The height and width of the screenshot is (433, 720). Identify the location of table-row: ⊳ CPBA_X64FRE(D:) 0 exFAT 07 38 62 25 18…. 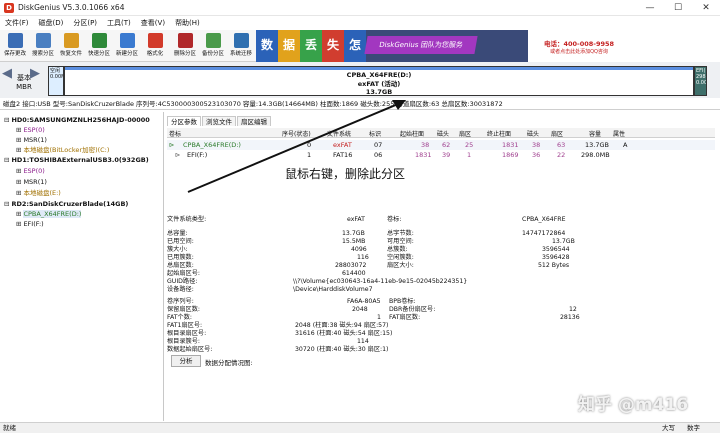
(441, 145).